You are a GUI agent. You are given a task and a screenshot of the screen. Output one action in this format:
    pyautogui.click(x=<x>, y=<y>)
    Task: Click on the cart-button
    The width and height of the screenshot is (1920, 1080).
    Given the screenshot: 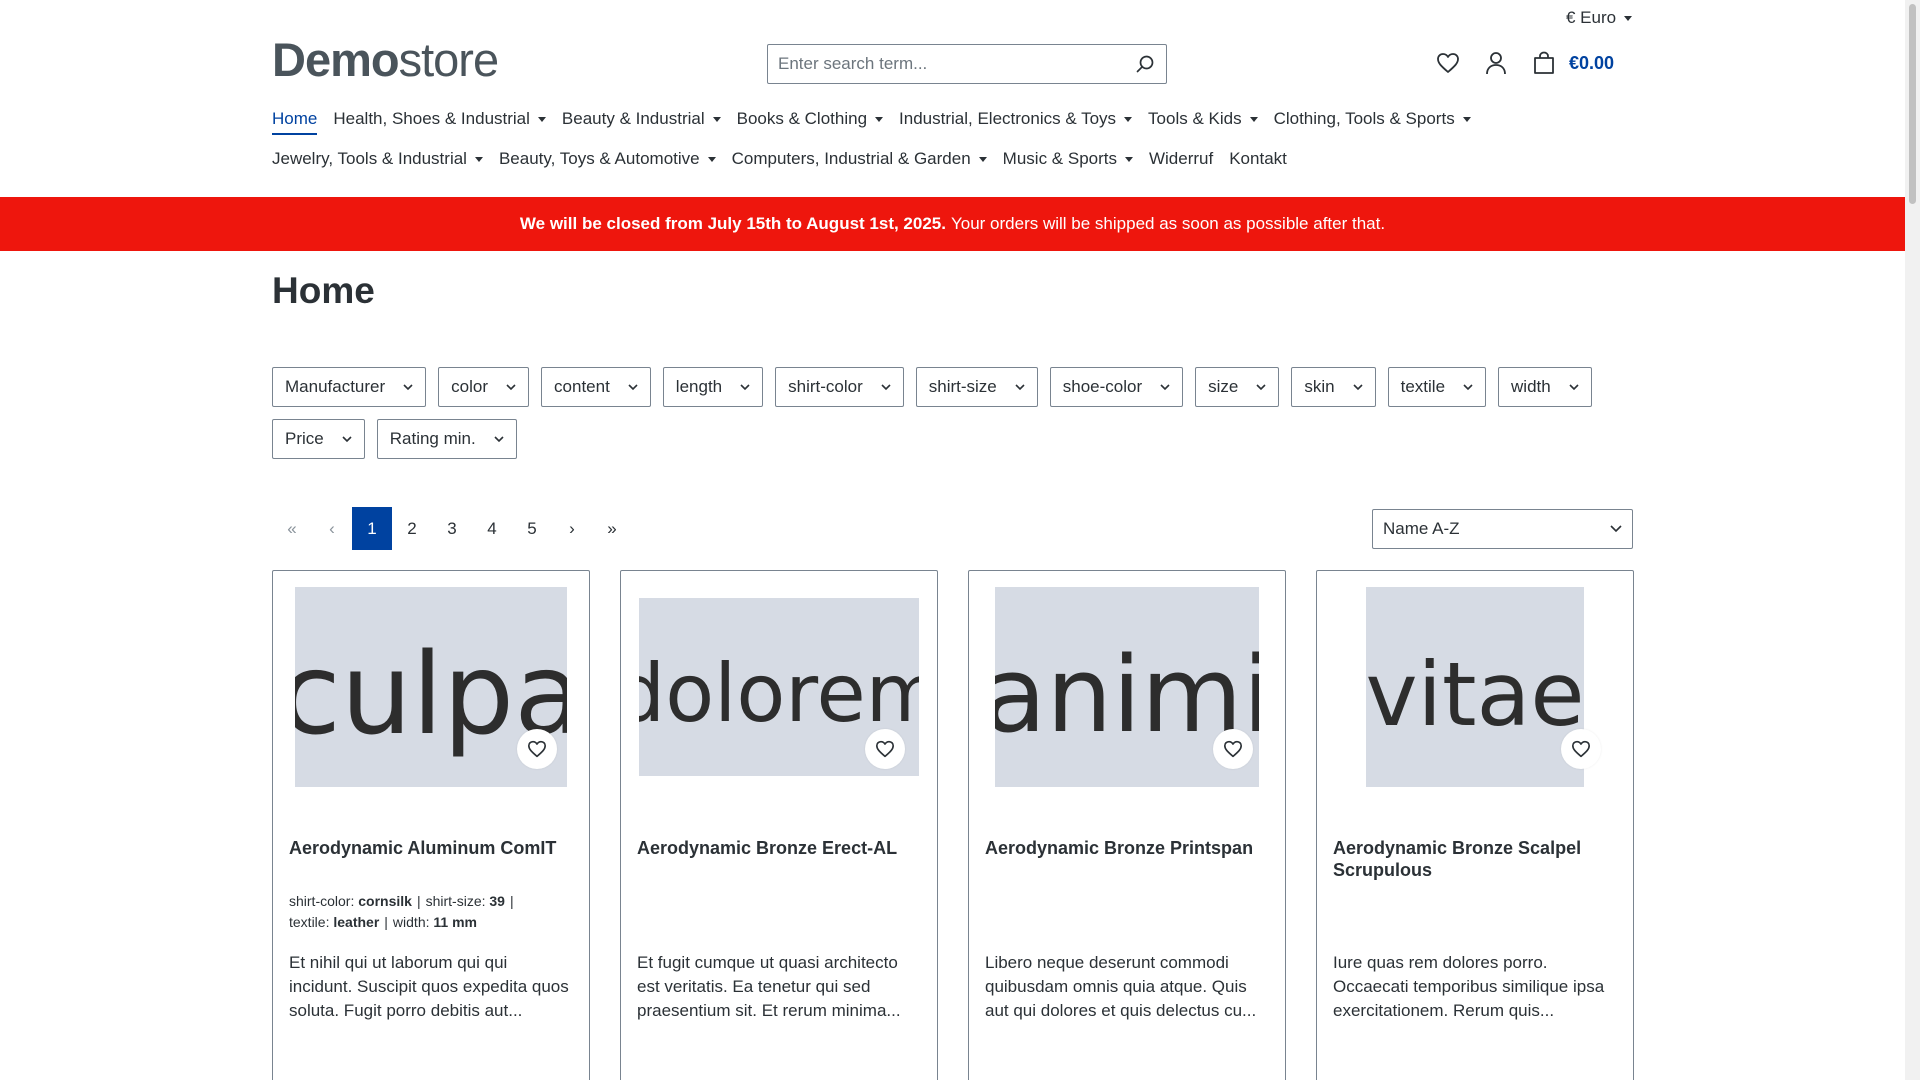 What is the action you would take?
    pyautogui.click(x=1544, y=63)
    